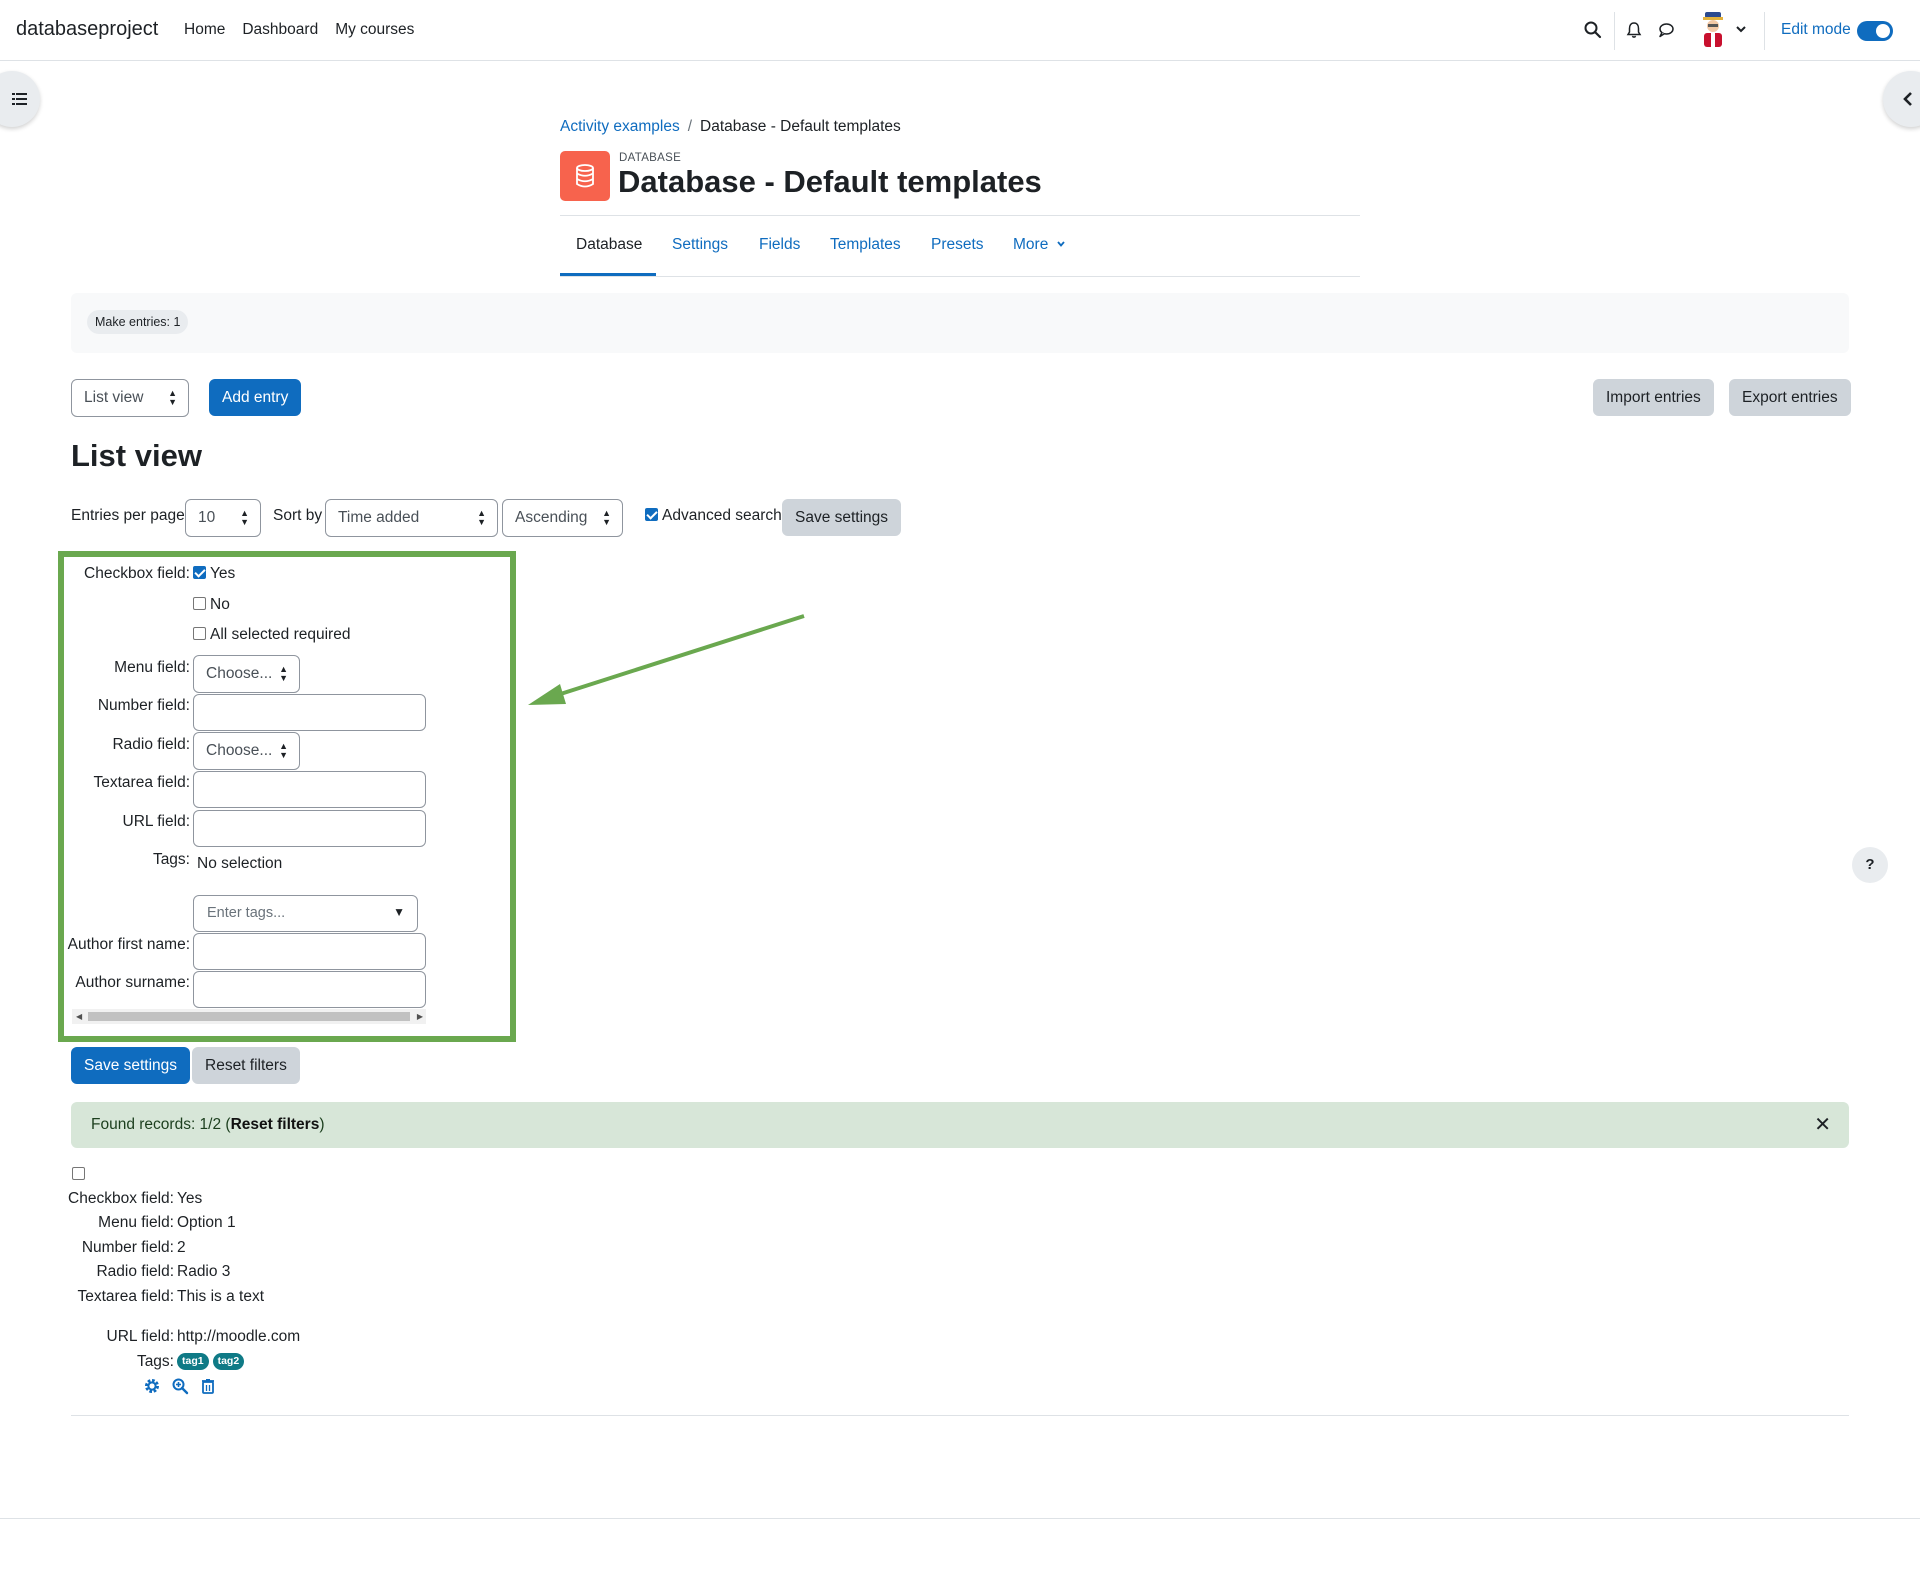  I want to click on gear-icon, so click(152, 1386).